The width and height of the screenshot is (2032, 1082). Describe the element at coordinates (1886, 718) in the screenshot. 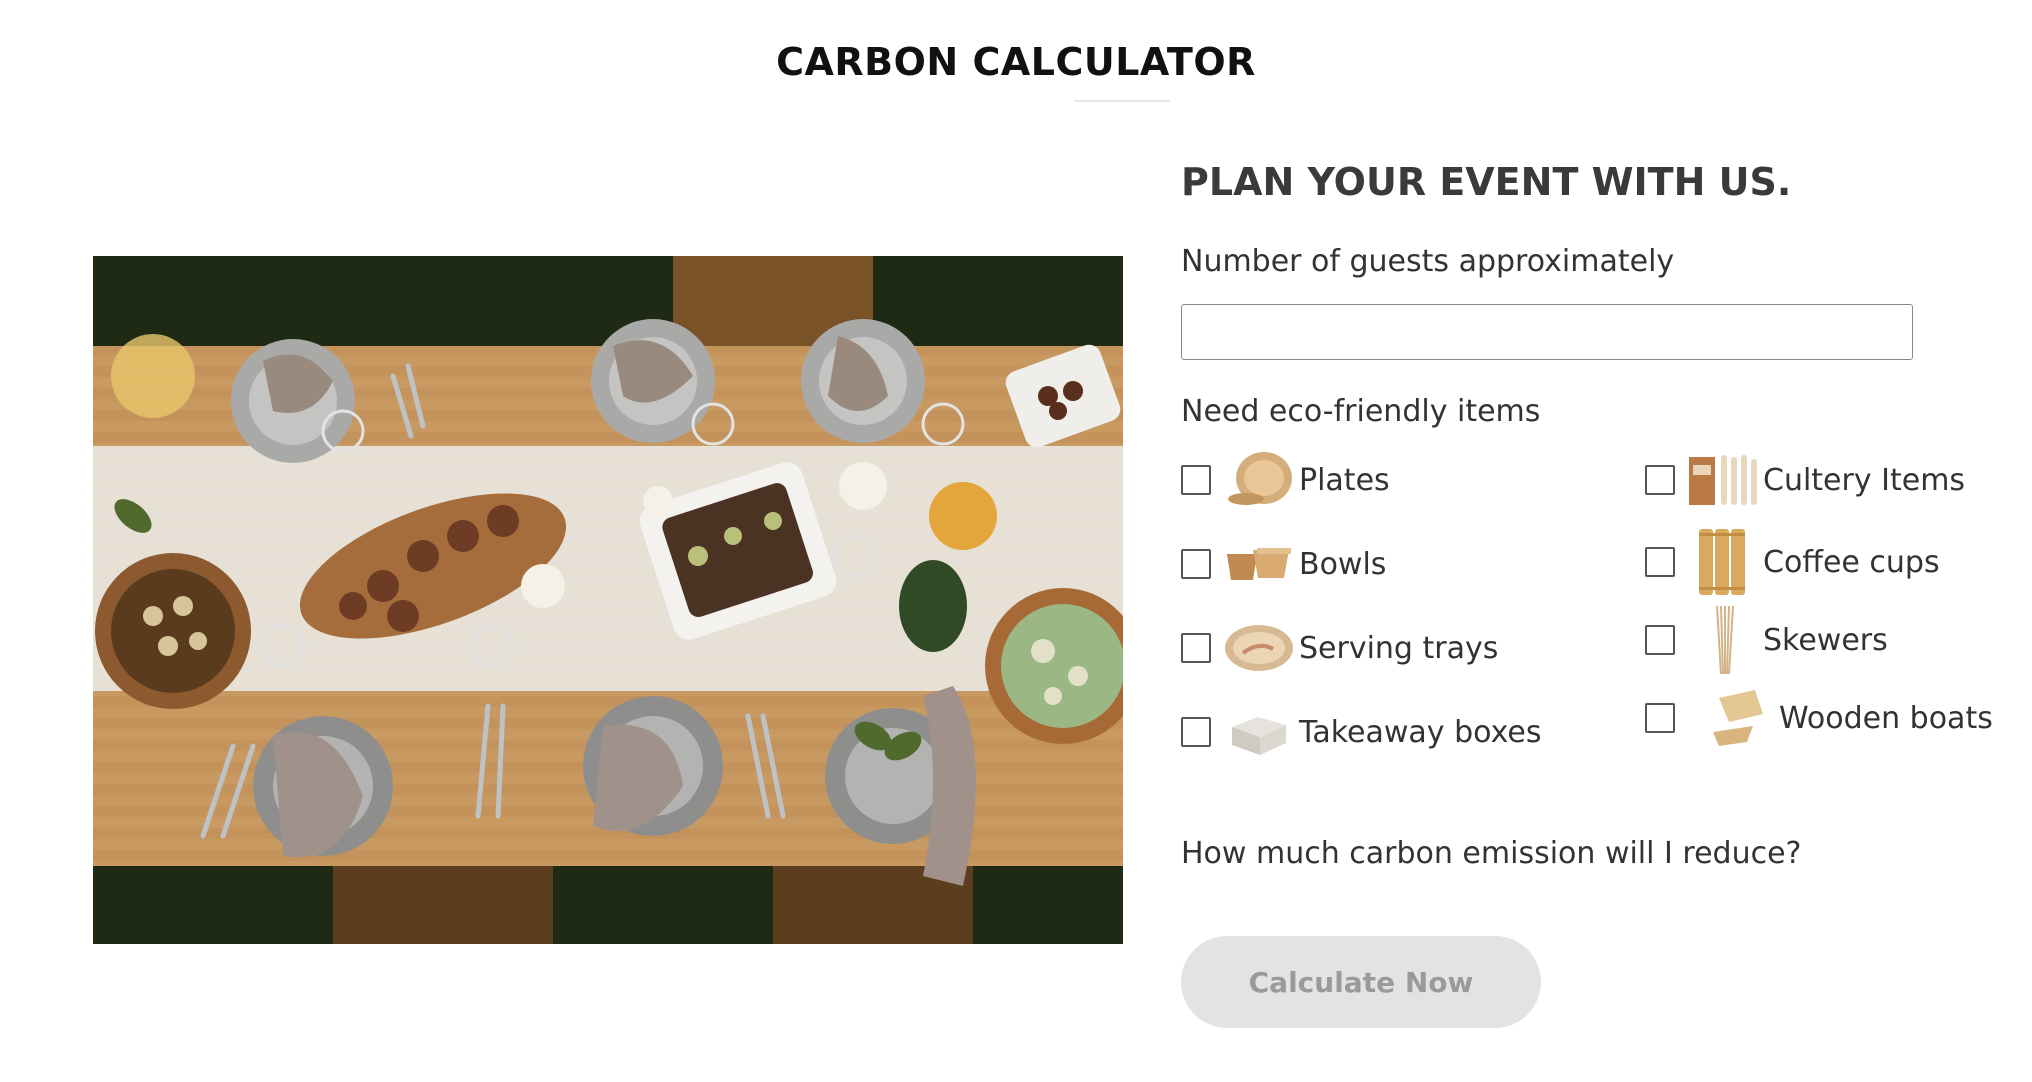

I see `wooden-boats-label: Wooden boats` at that location.